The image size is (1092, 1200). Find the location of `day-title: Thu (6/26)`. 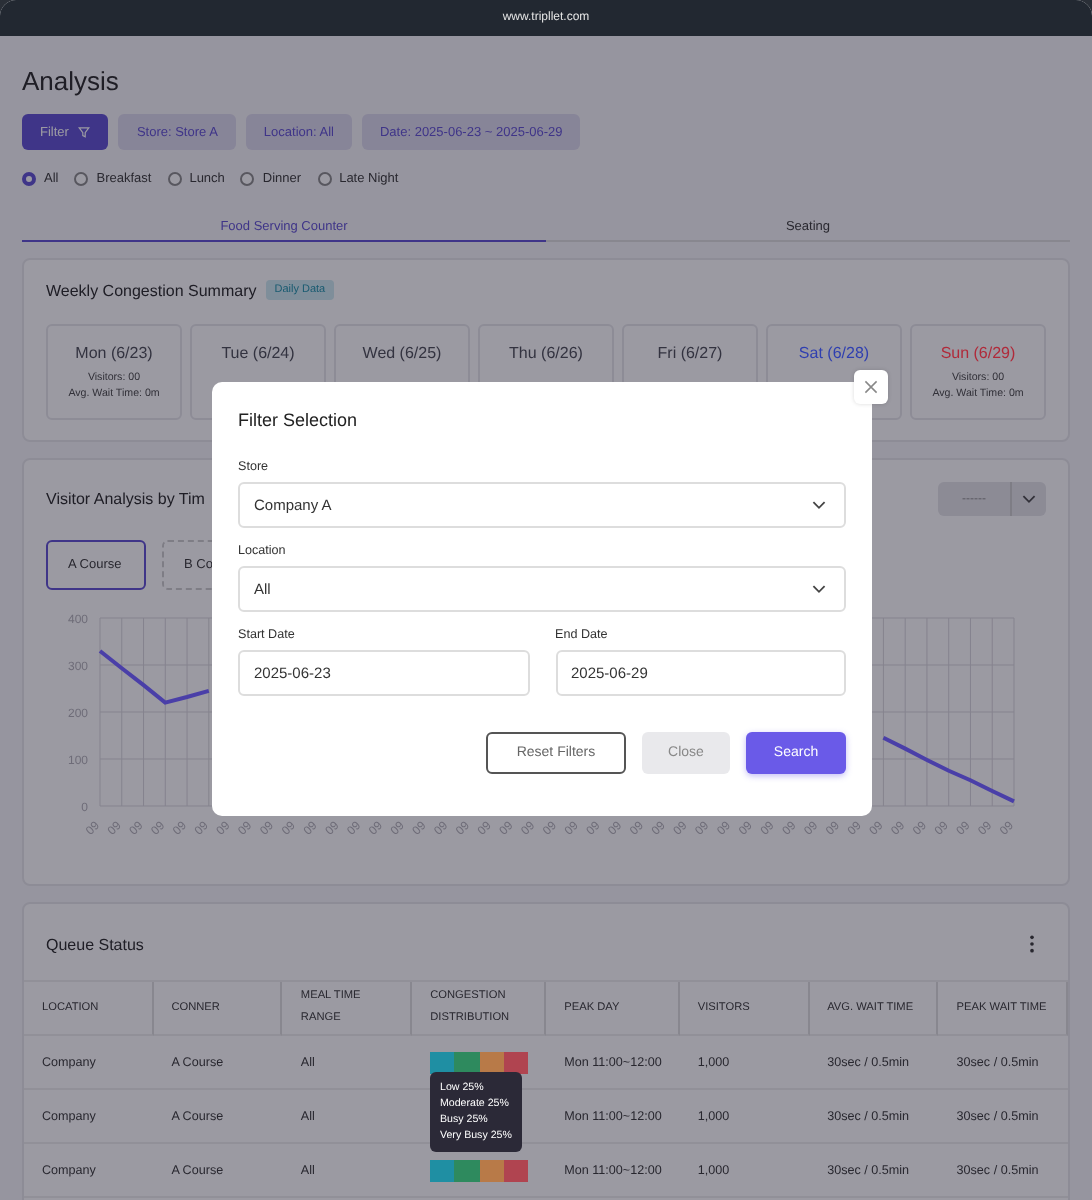

day-title: Thu (6/26) is located at coordinates (546, 353).